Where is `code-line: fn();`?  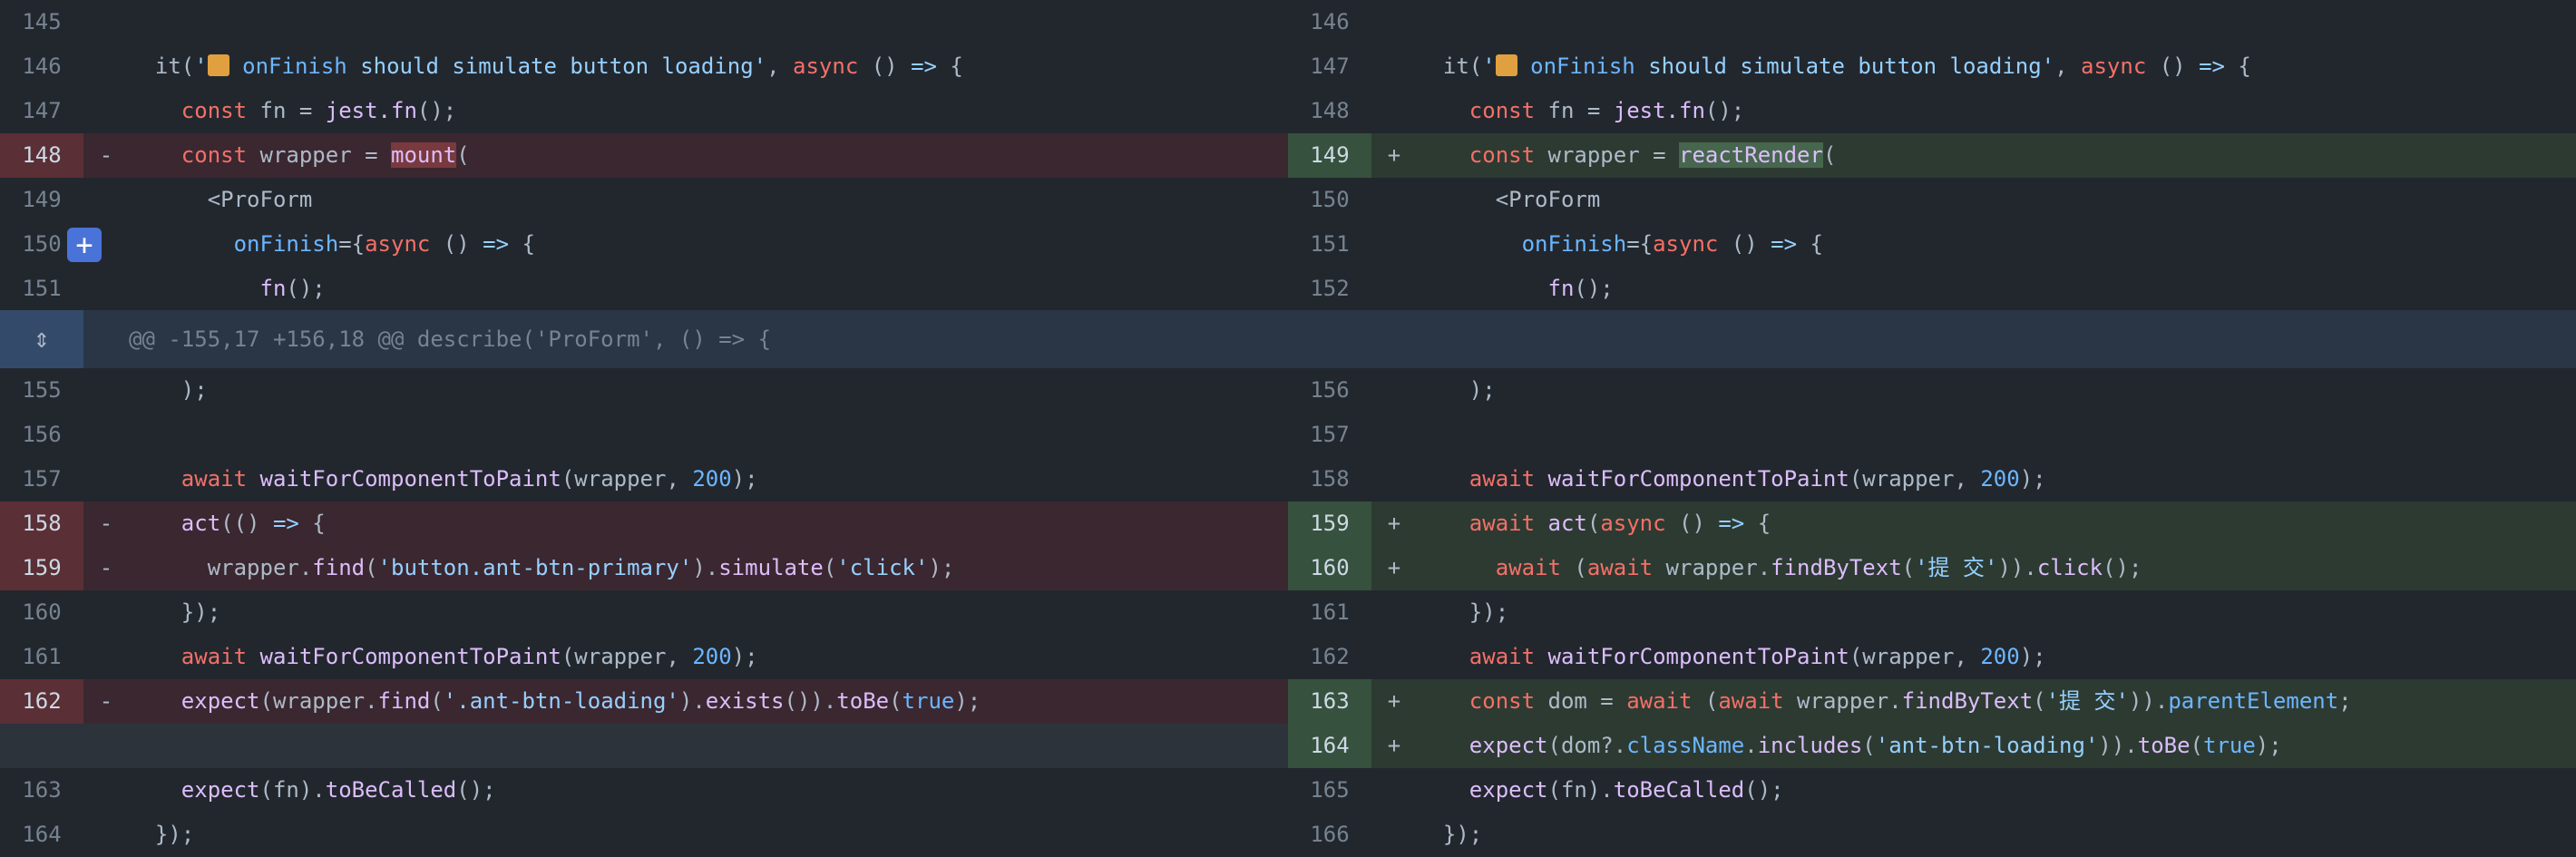
code-line: fn(); is located at coordinates (292, 288).